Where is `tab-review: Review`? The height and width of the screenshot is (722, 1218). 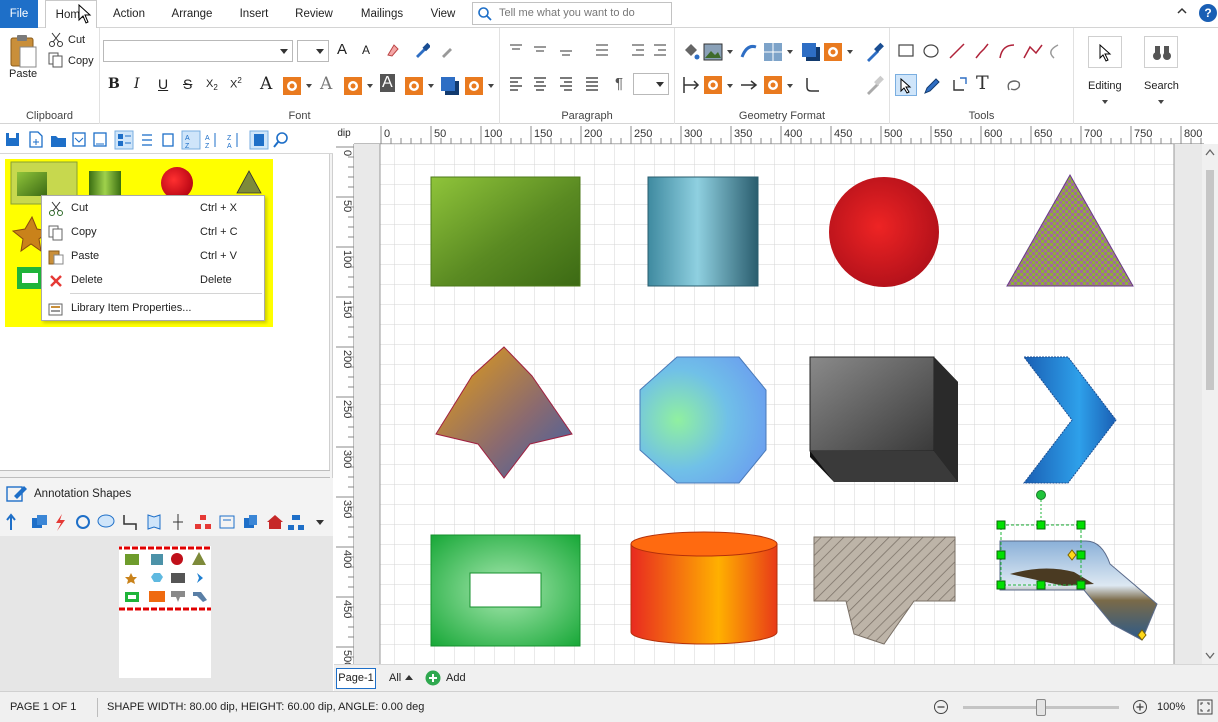
tab-review: Review is located at coordinates (314, 14).